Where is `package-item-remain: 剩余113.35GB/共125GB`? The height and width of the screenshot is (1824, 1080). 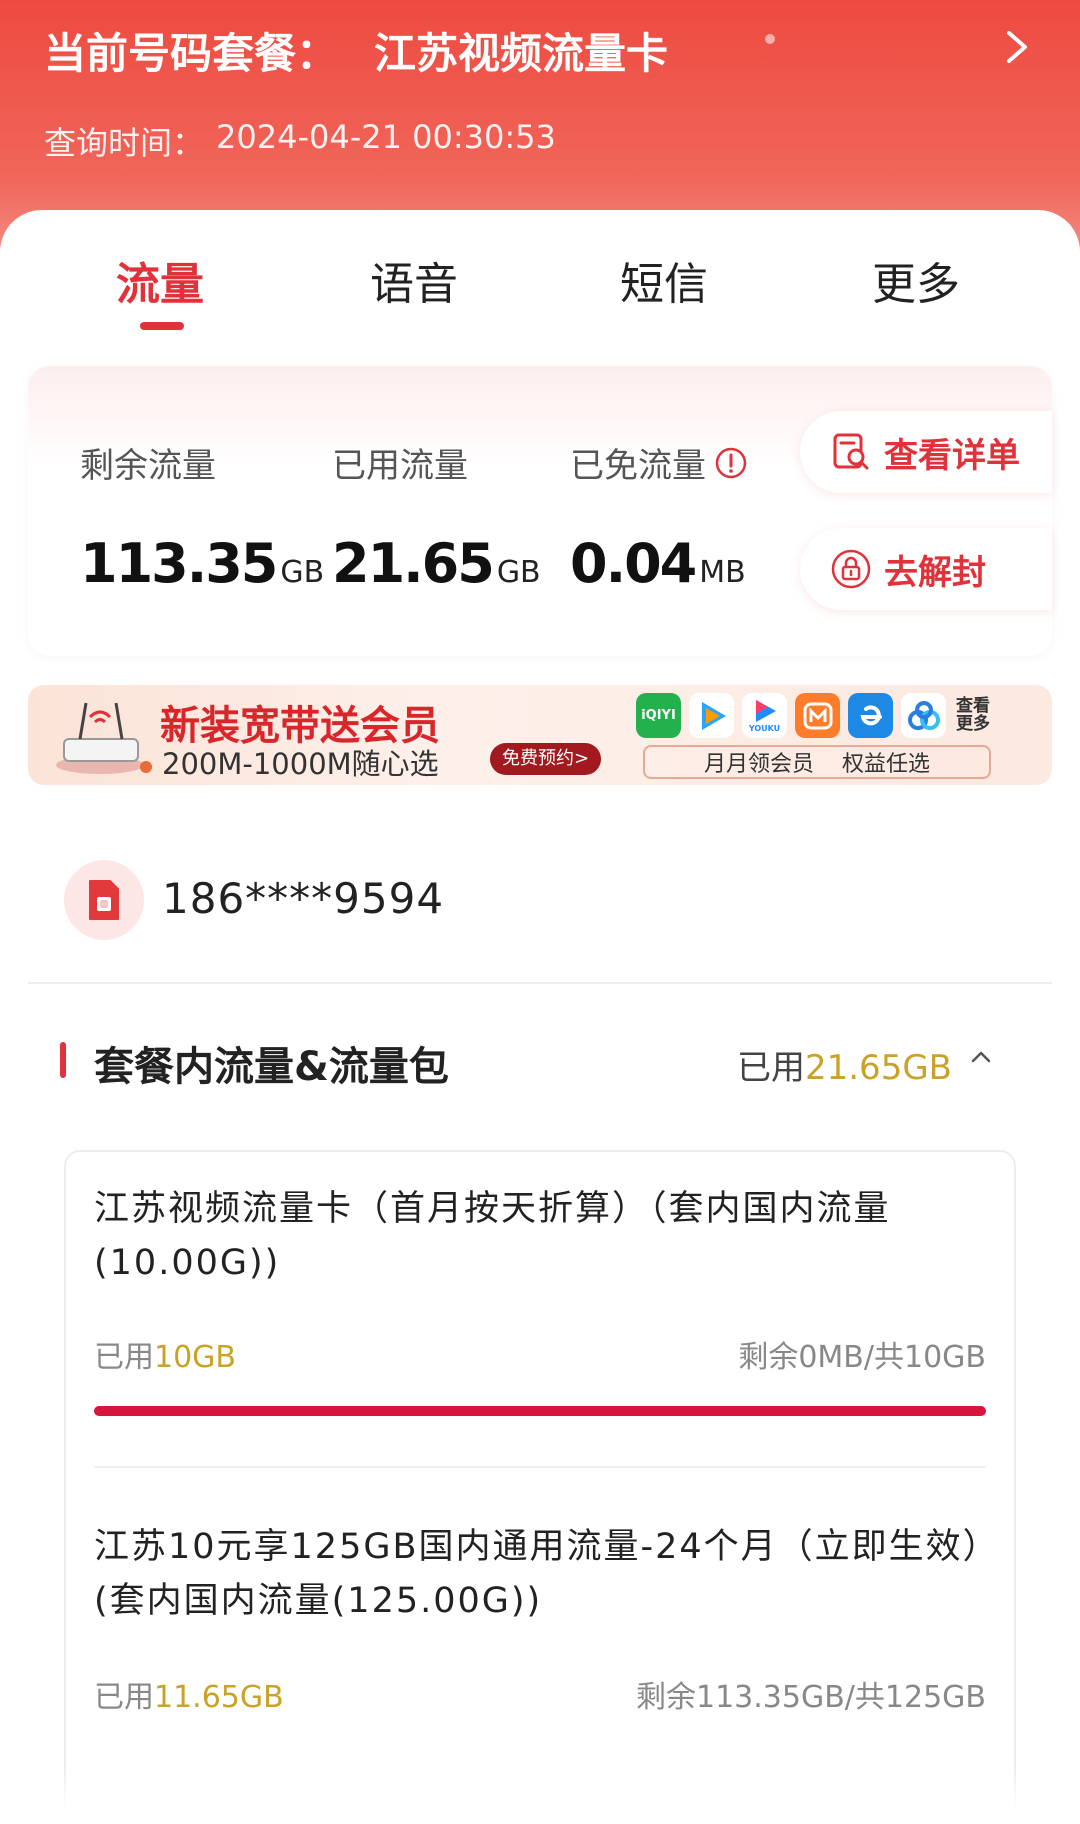
package-item-remain: 剩余113.35GB/共125GB is located at coordinates (811, 1697).